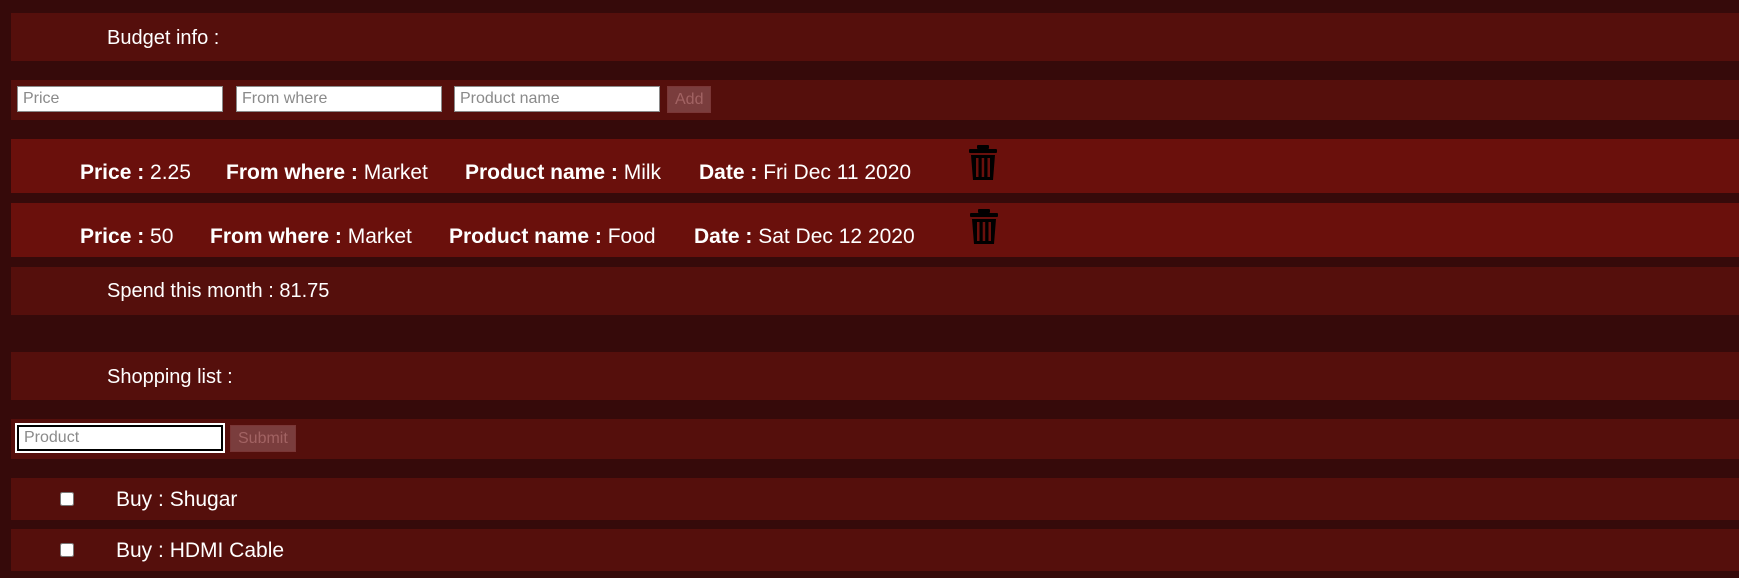 This screenshot has height=578, width=1739. Describe the element at coordinates (557, 99) in the screenshot. I see `product-name-input` at that location.